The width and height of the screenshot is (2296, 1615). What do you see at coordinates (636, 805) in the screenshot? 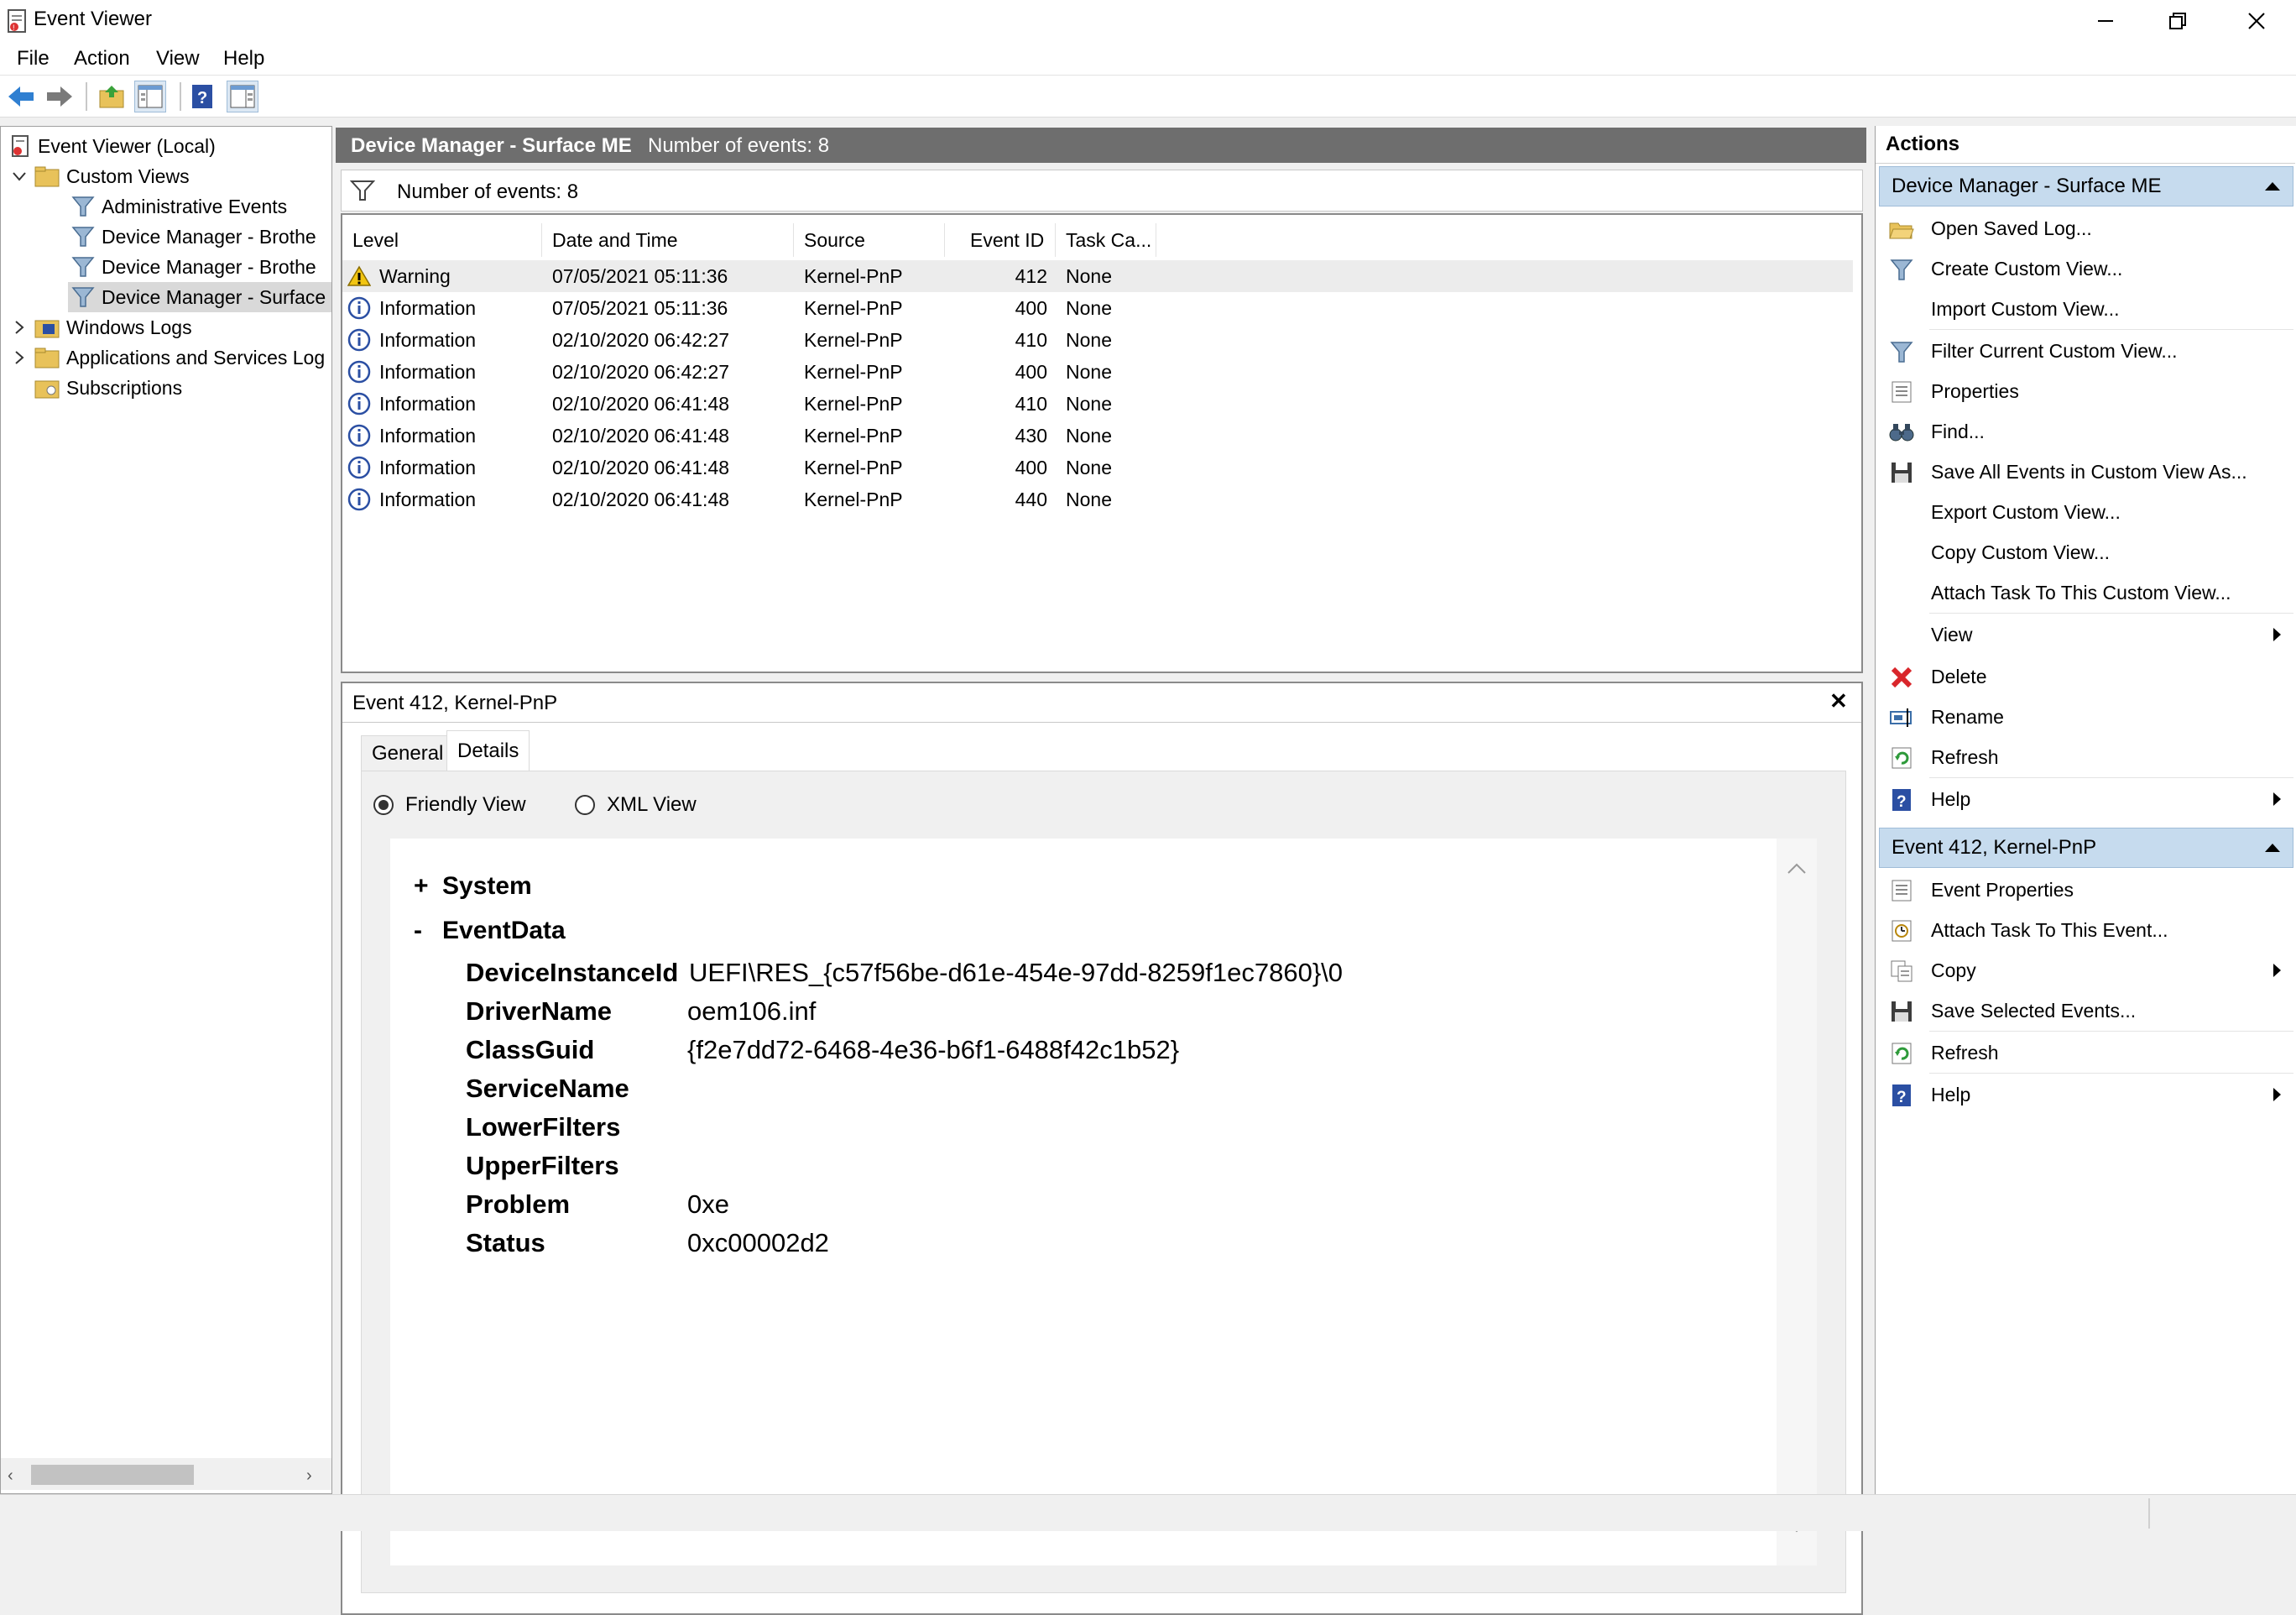
I see `xml-view-radio: XML View` at bounding box center [636, 805].